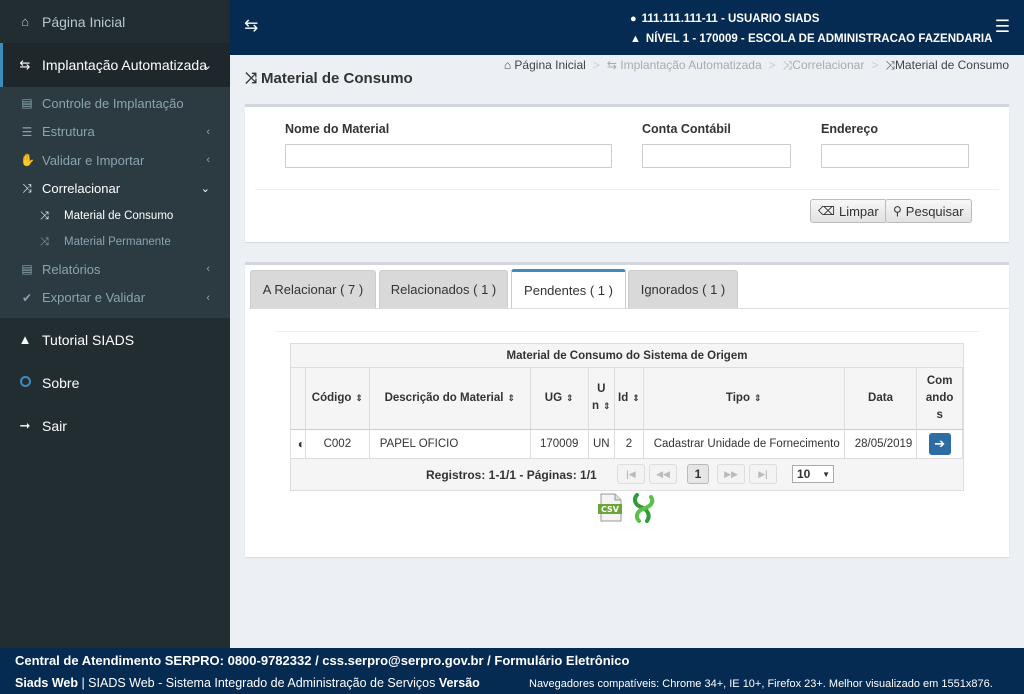  I want to click on user-name: 111.111.111-11 - USUARIO SIADS, so click(730, 19).